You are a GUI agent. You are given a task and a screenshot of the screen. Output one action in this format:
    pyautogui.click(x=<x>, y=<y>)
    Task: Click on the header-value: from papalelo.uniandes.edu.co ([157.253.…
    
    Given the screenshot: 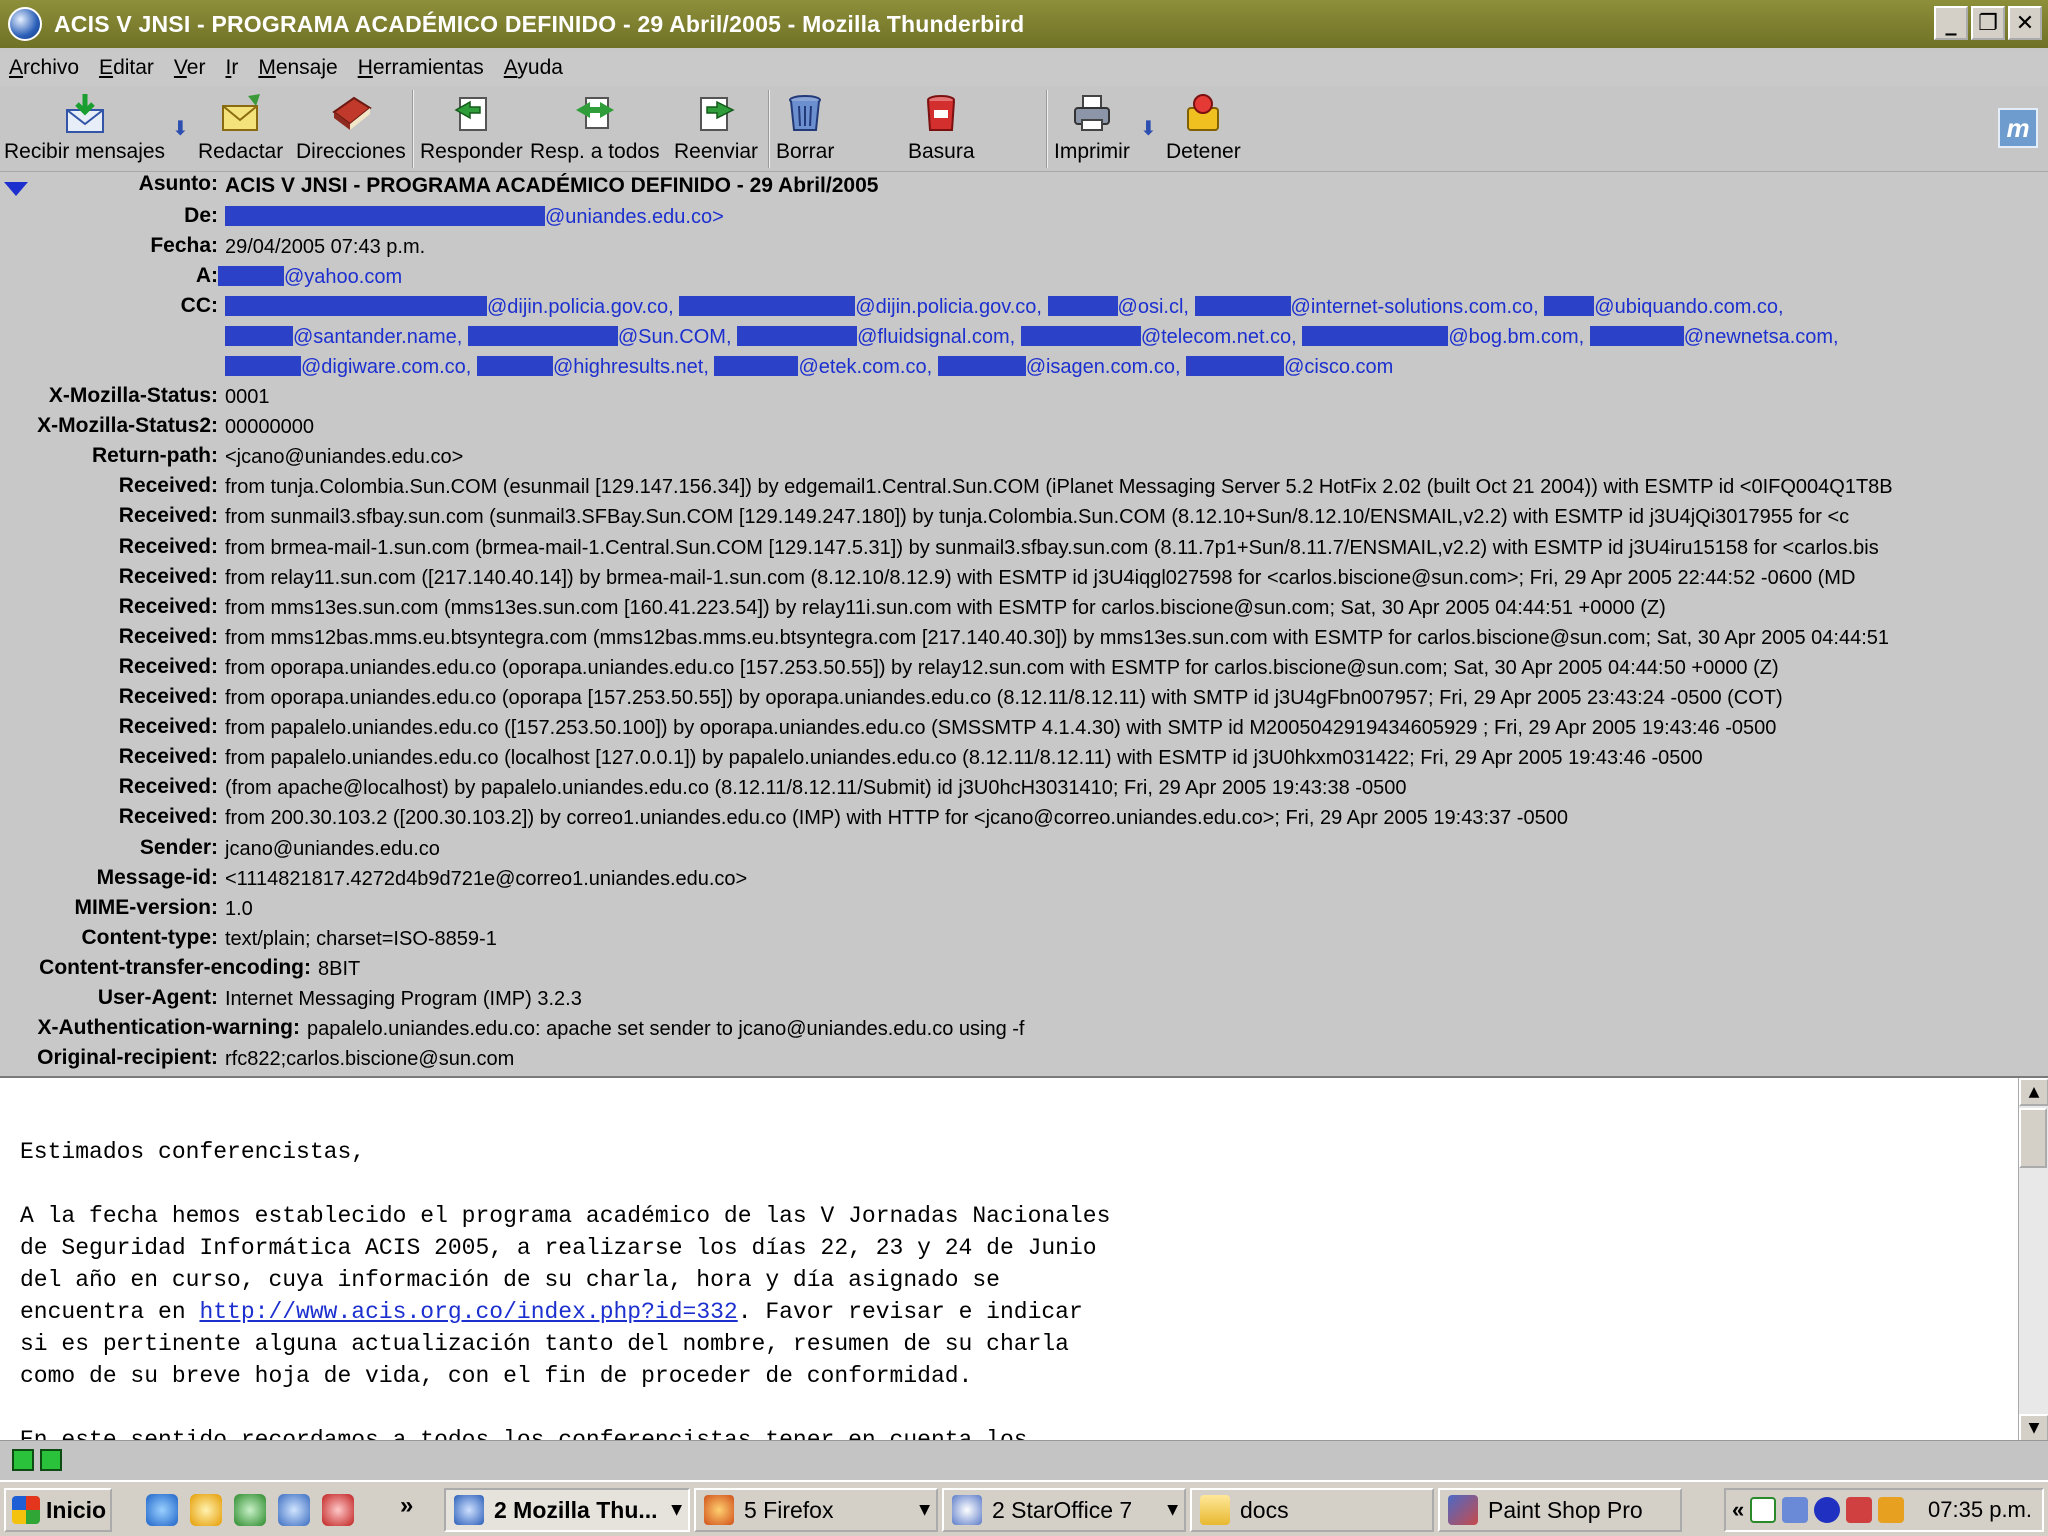 What is the action you would take?
    pyautogui.click(x=1001, y=728)
    